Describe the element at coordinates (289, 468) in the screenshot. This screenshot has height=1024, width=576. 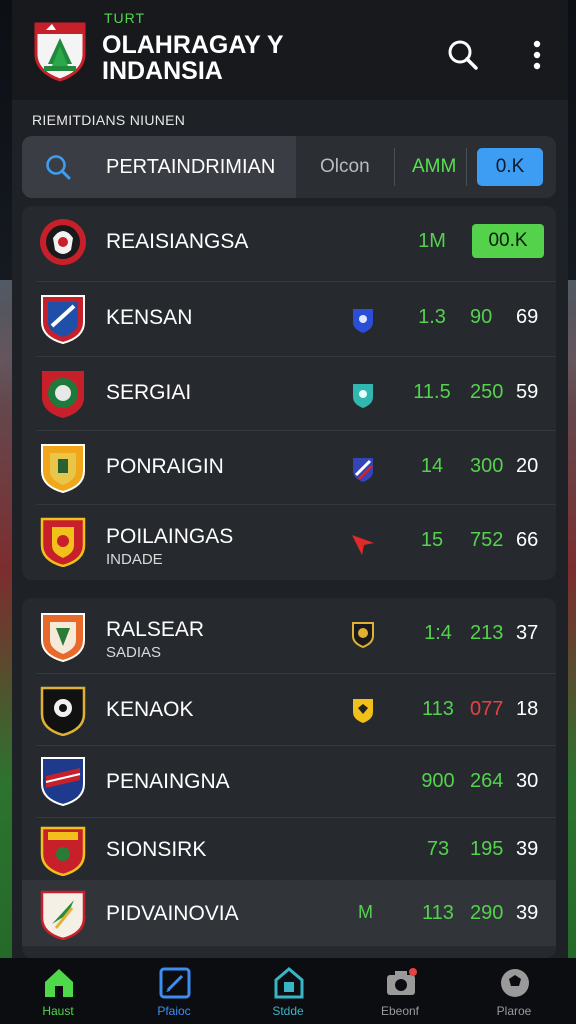
I see `table-row: PONRAIGIN 14 300 20` at that location.